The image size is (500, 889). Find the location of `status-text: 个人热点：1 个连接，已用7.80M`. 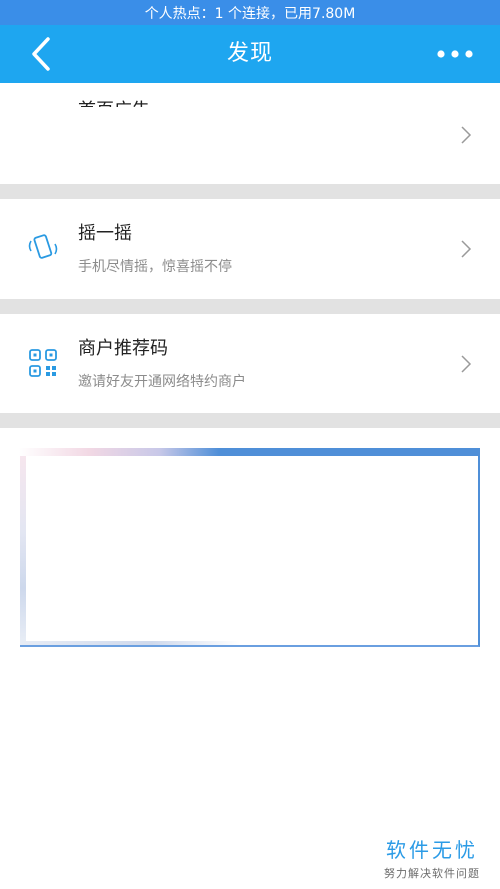

status-text: 个人热点：1 个连接，已用7.80M is located at coordinates (250, 13).